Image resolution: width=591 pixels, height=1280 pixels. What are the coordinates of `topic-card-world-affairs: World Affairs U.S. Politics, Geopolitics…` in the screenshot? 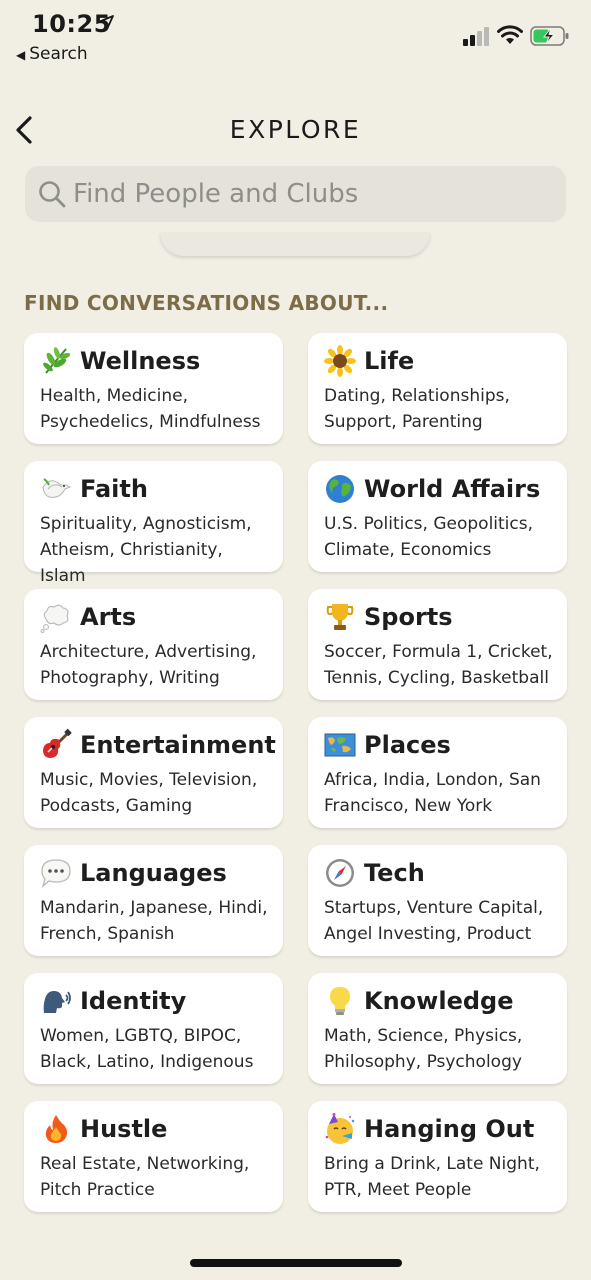 It's located at (437, 516).